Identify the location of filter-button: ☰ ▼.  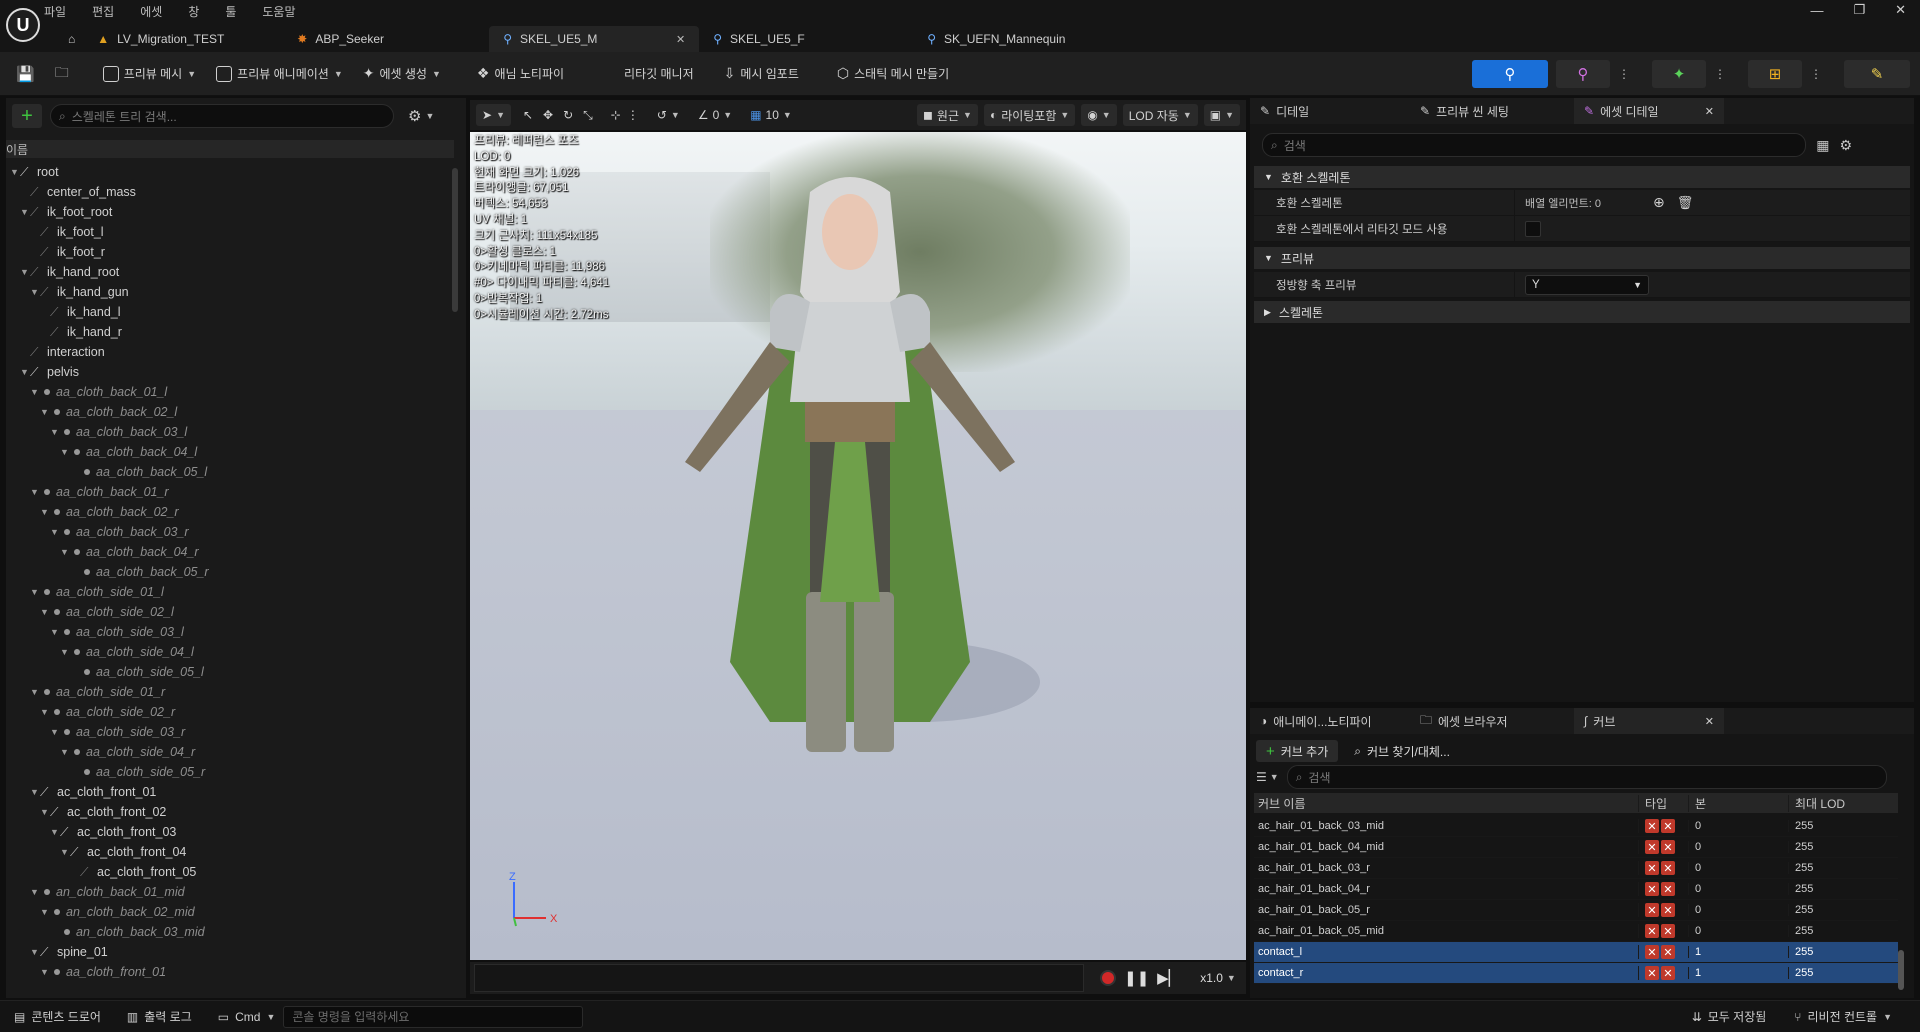
(1267, 777).